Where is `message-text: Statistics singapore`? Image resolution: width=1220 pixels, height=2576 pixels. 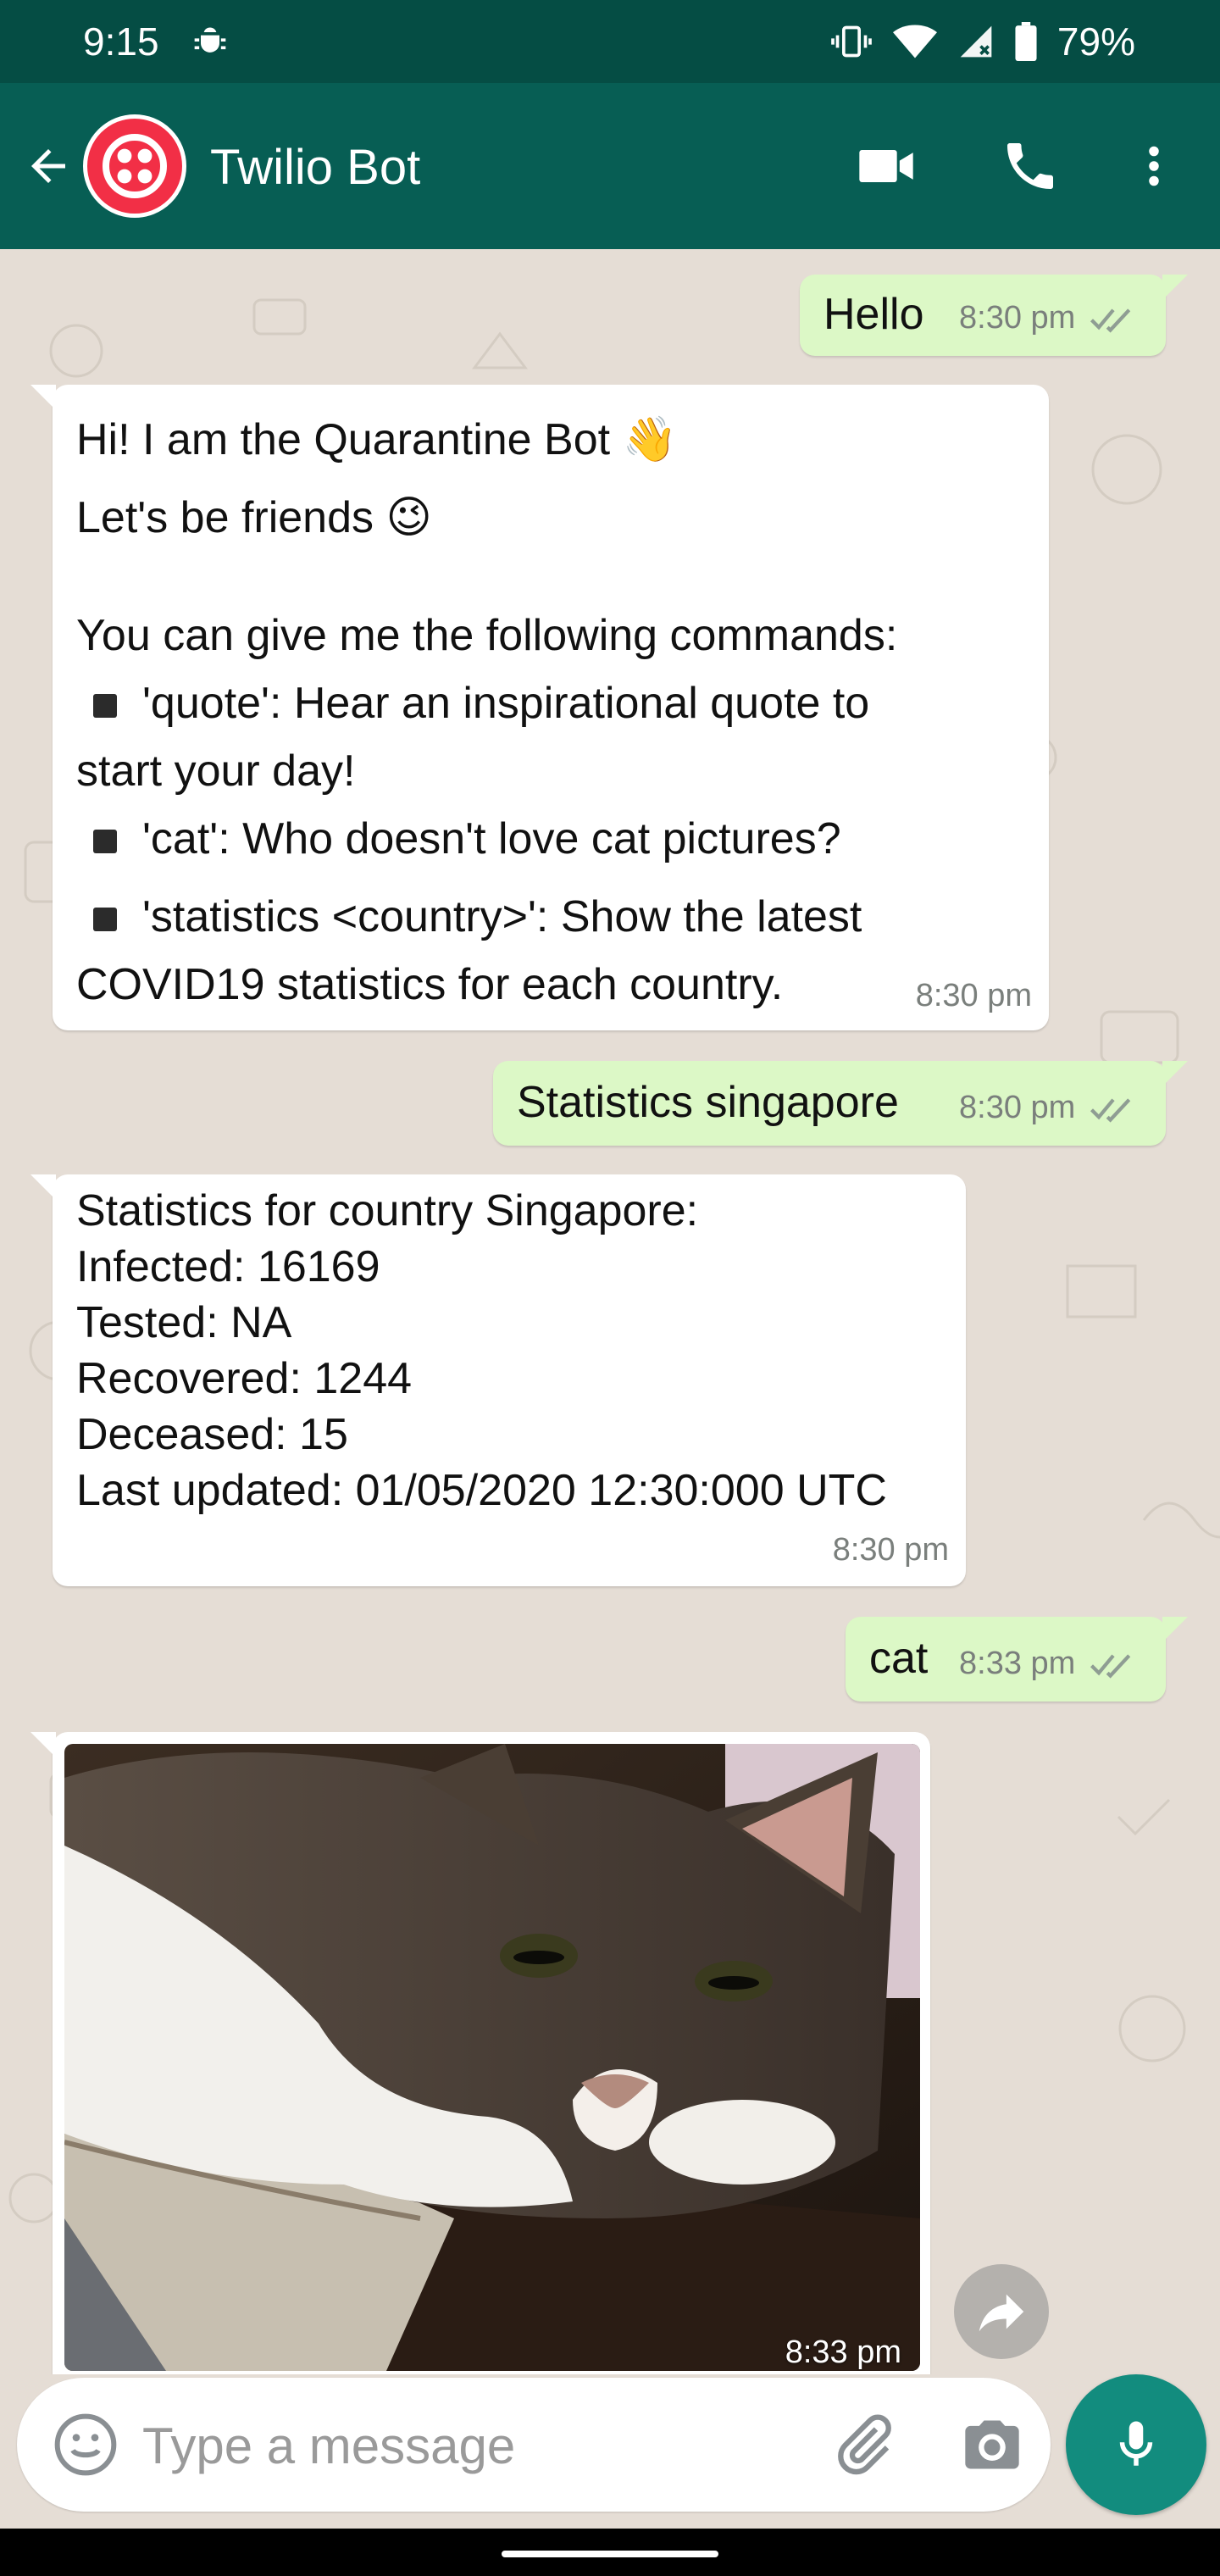
message-text: Statistics singapore is located at coordinates (708, 1102).